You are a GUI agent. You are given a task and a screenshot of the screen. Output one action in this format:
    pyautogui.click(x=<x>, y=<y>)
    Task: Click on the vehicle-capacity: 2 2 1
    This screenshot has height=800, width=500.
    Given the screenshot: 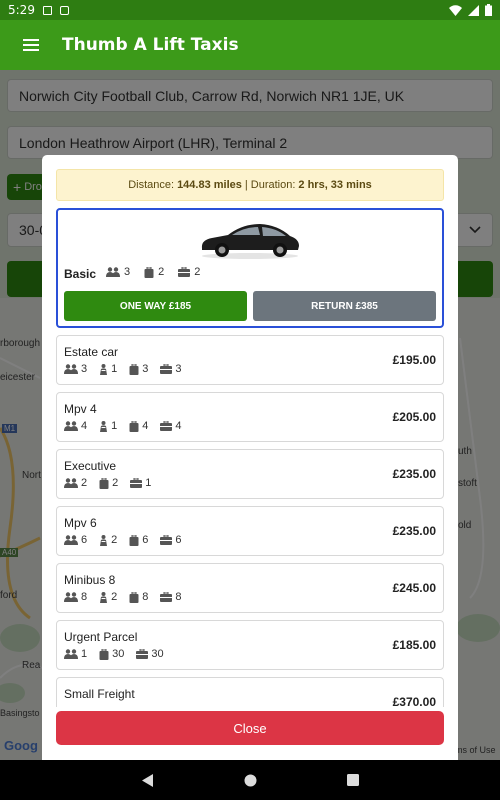 What is the action you would take?
    pyautogui.click(x=107, y=483)
    